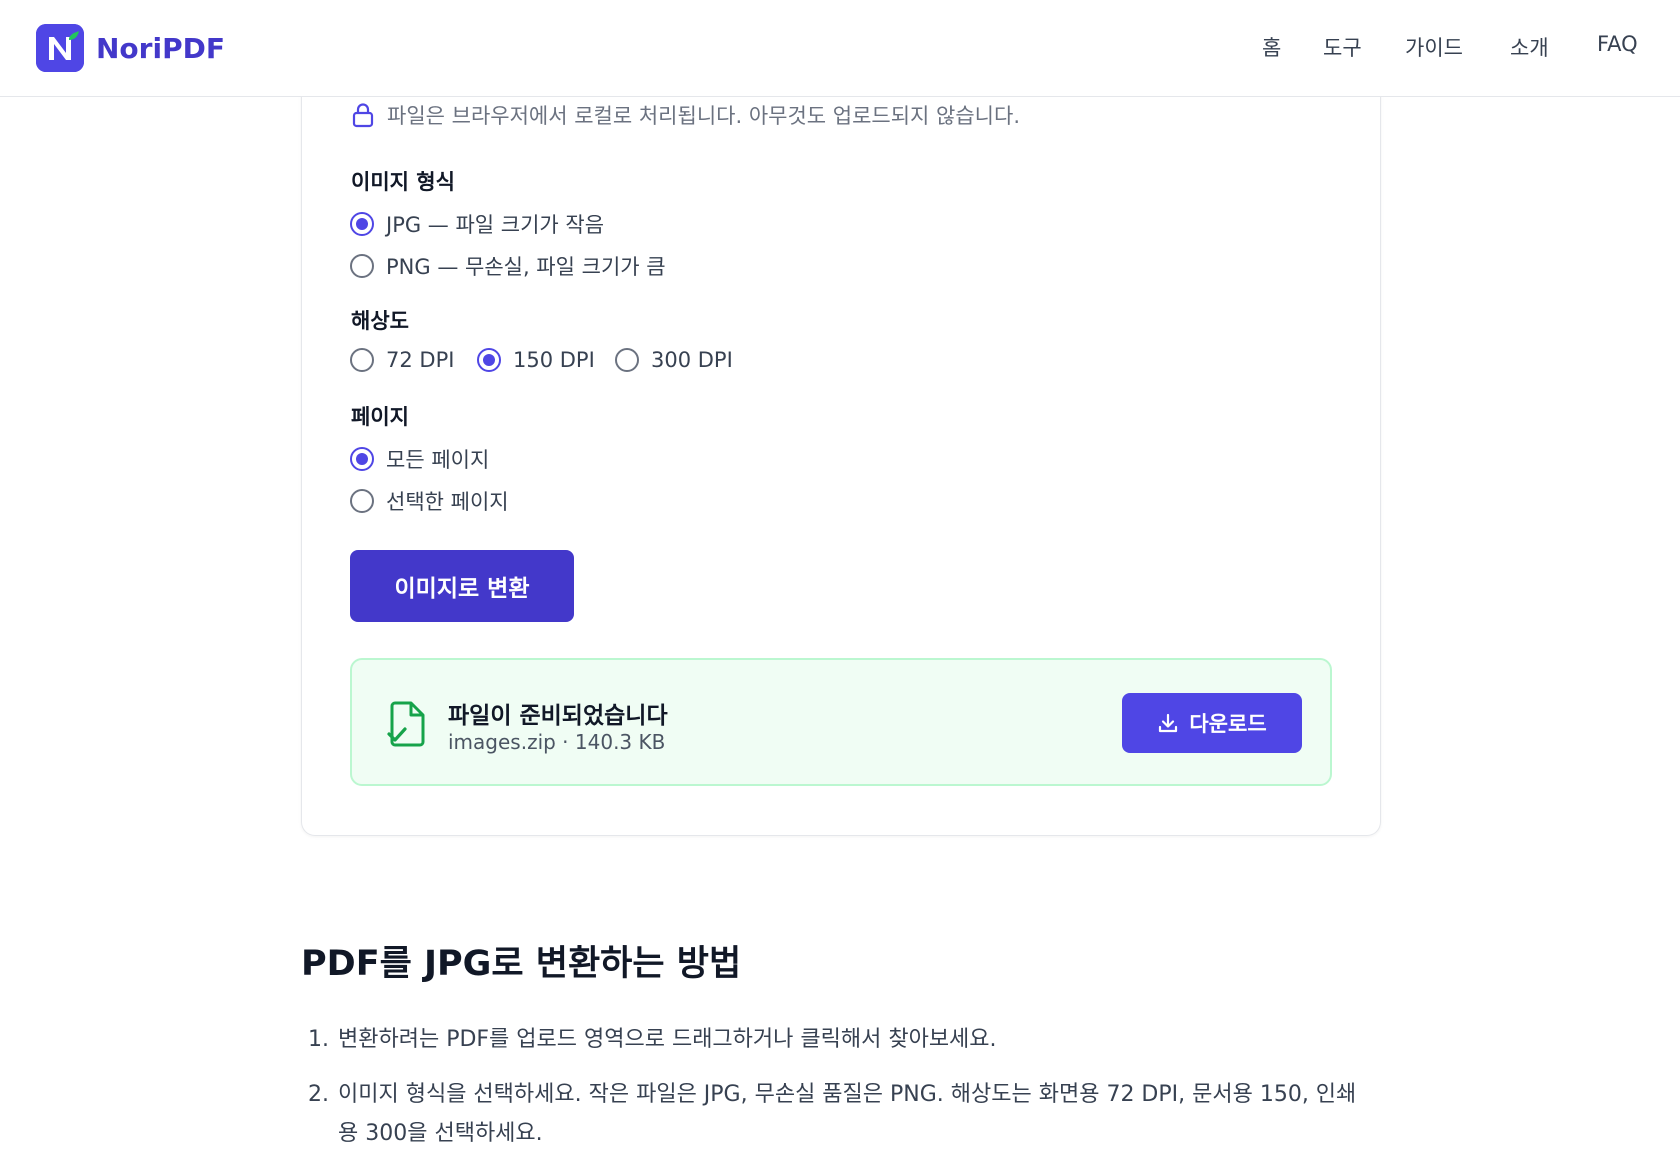 The image size is (1680, 1170). Describe the element at coordinates (1342, 47) in the screenshot. I see `nav-tools: 도구` at that location.